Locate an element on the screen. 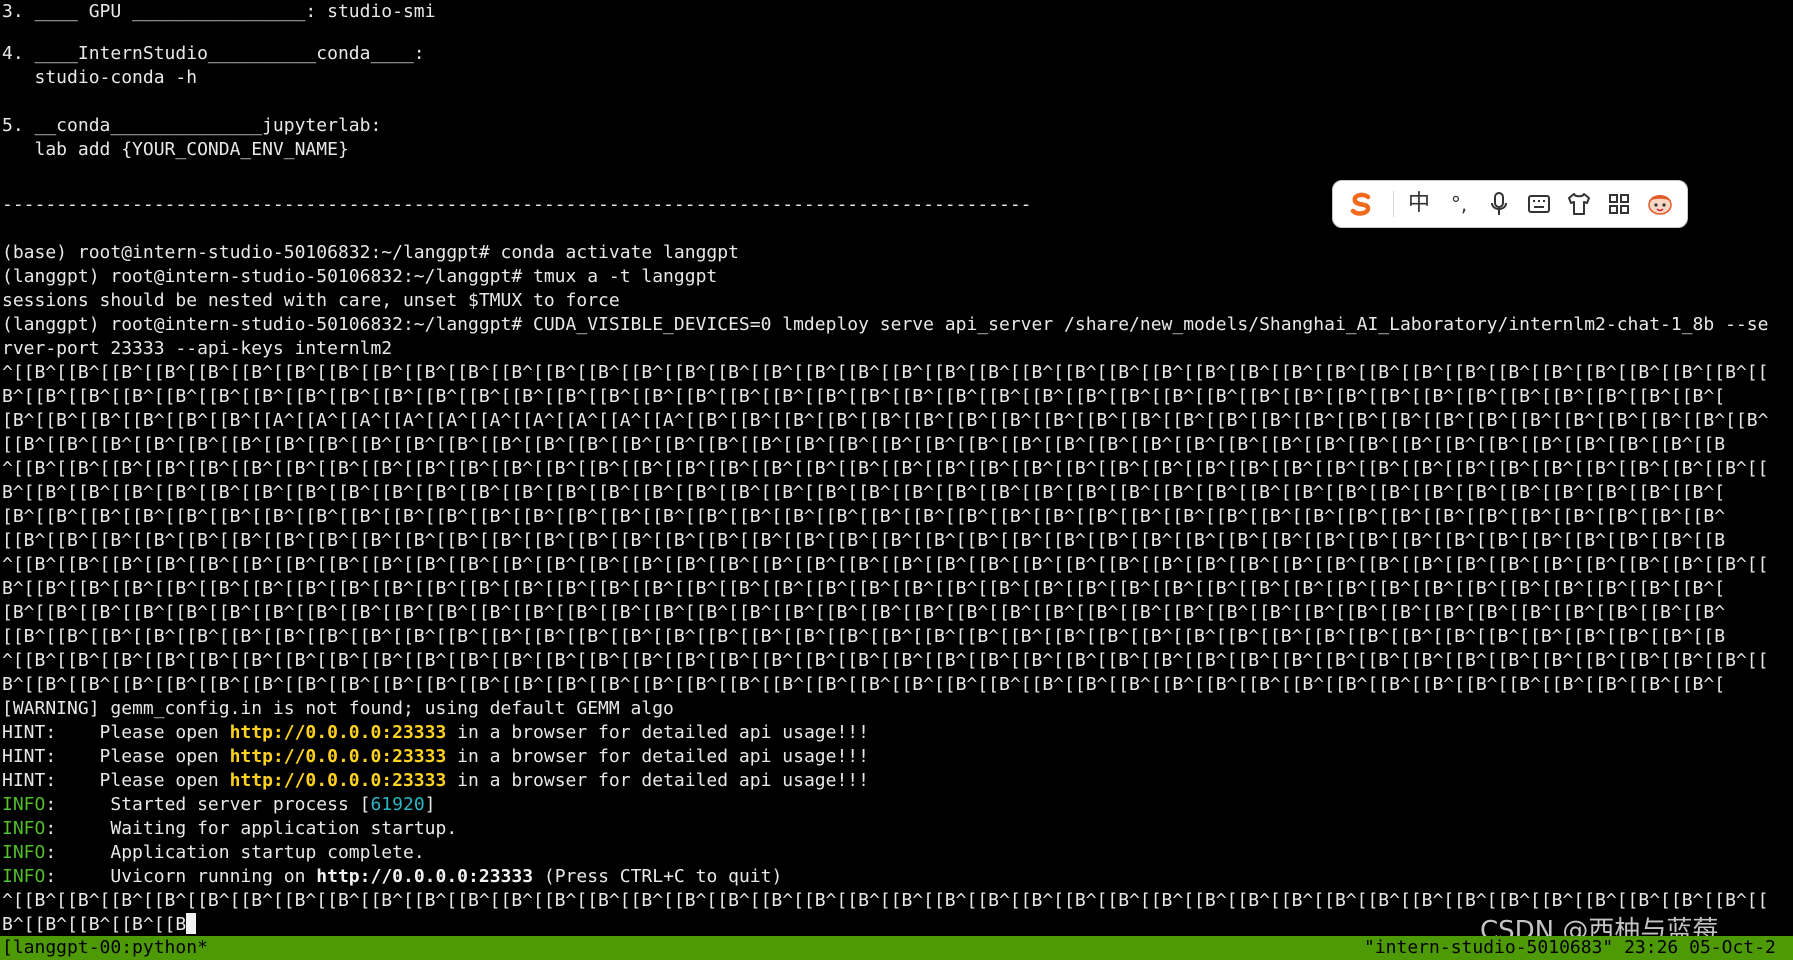  skin-icon is located at coordinates (1579, 204).